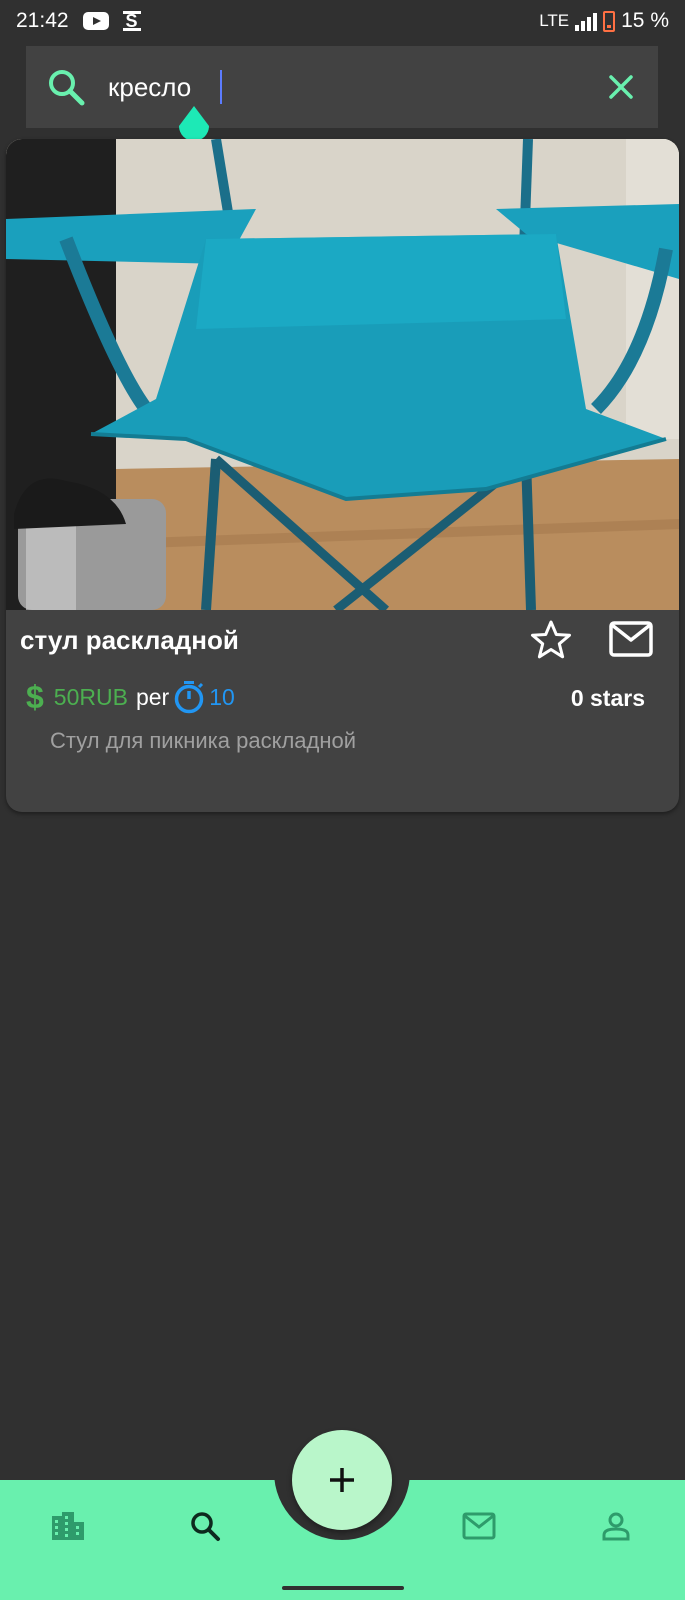 The width and height of the screenshot is (685, 1600). What do you see at coordinates (129, 640) in the screenshot?
I see `listing-title: стул раскладной` at bounding box center [129, 640].